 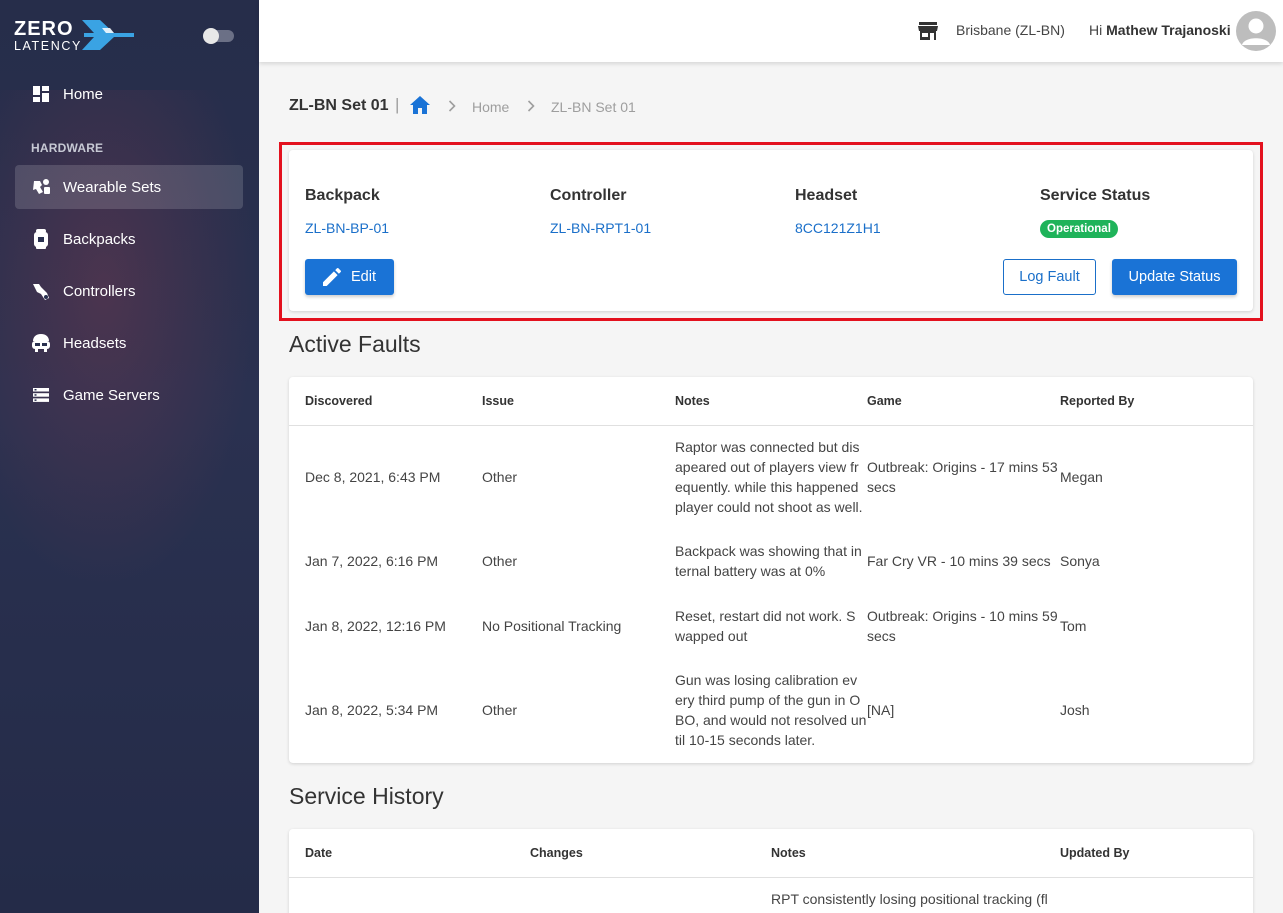 What do you see at coordinates (67, 148) in the screenshot?
I see `sidebar-section-hardware: HARDWARE` at bounding box center [67, 148].